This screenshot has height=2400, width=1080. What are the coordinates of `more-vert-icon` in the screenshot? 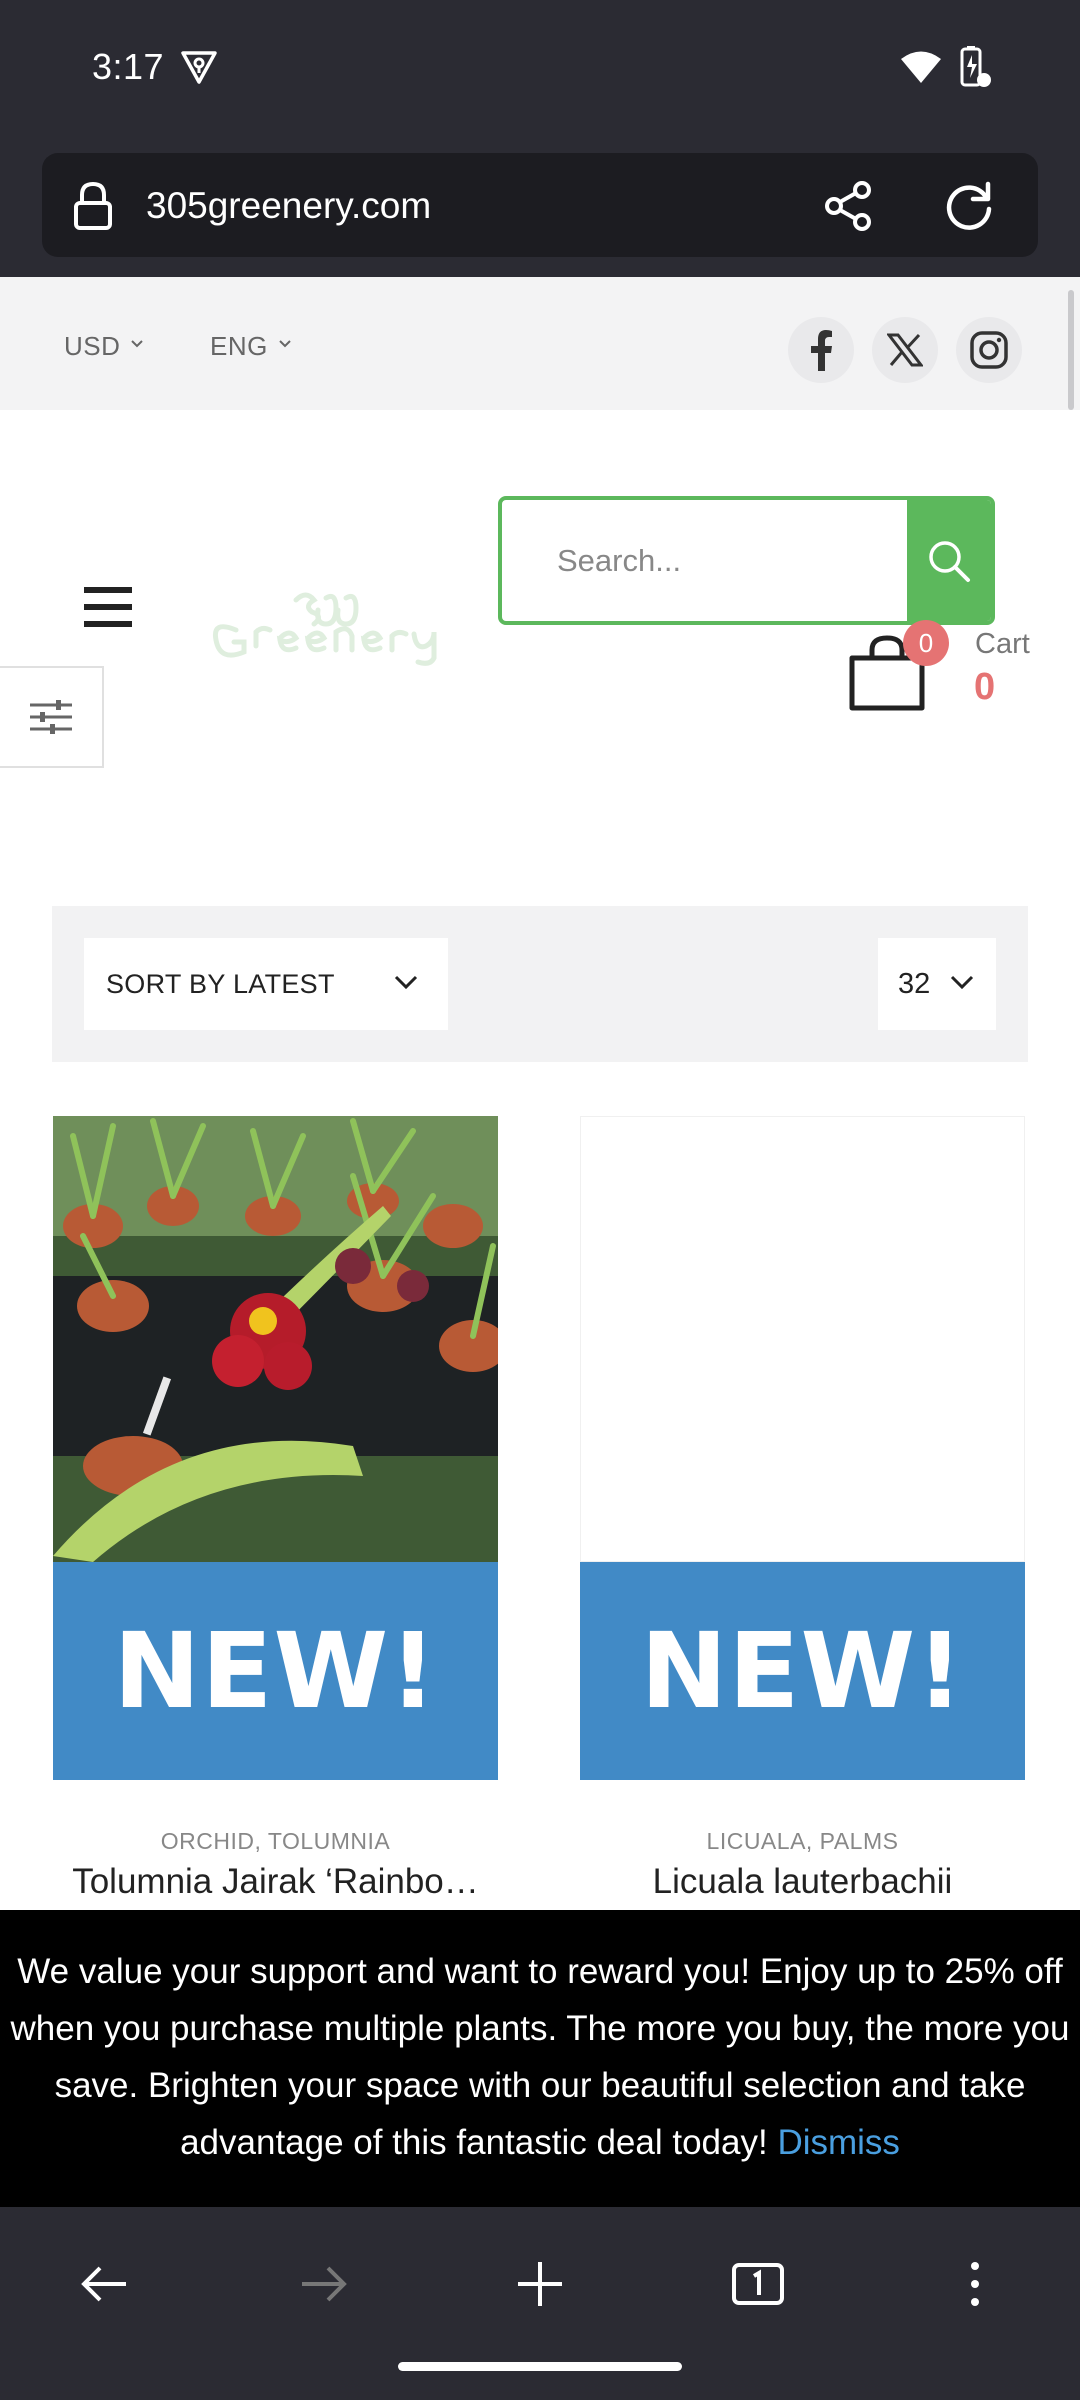 It's located at (975, 2284).